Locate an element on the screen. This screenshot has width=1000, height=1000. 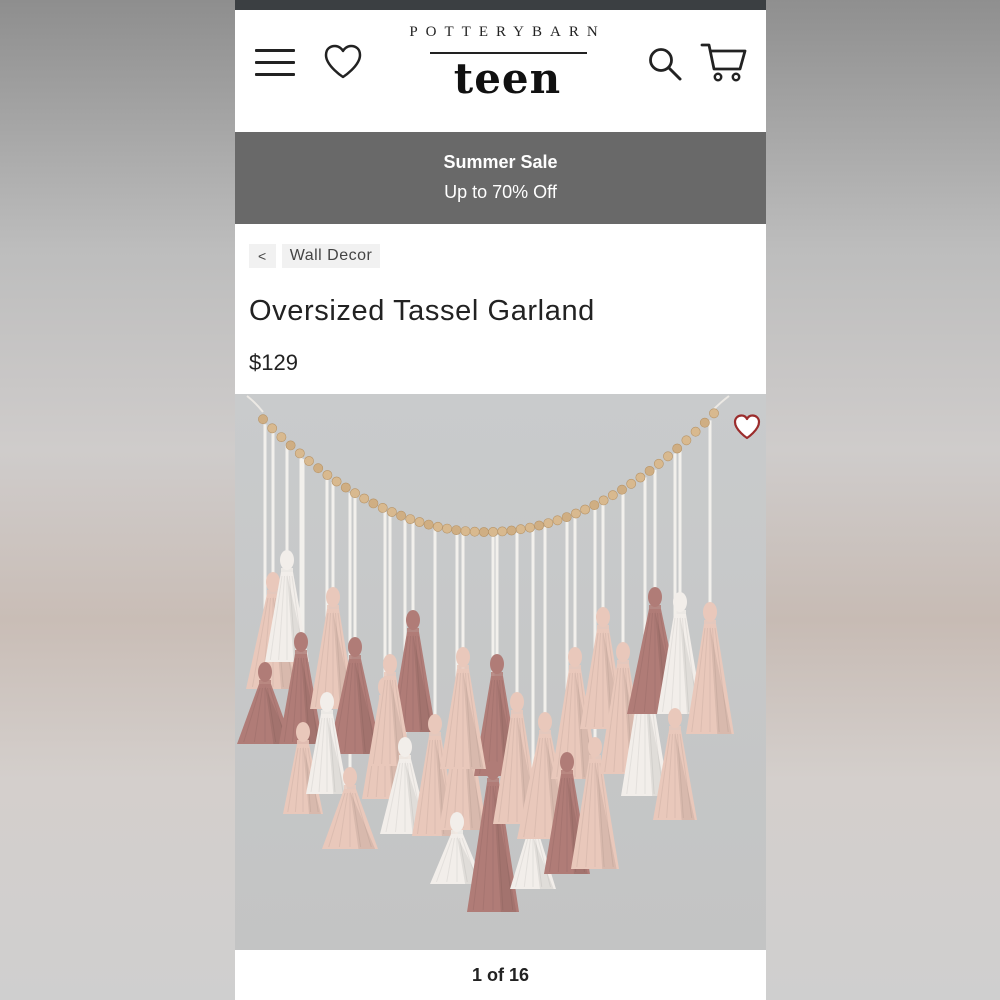
promo-title: Summer Sale is located at coordinates (500, 162).